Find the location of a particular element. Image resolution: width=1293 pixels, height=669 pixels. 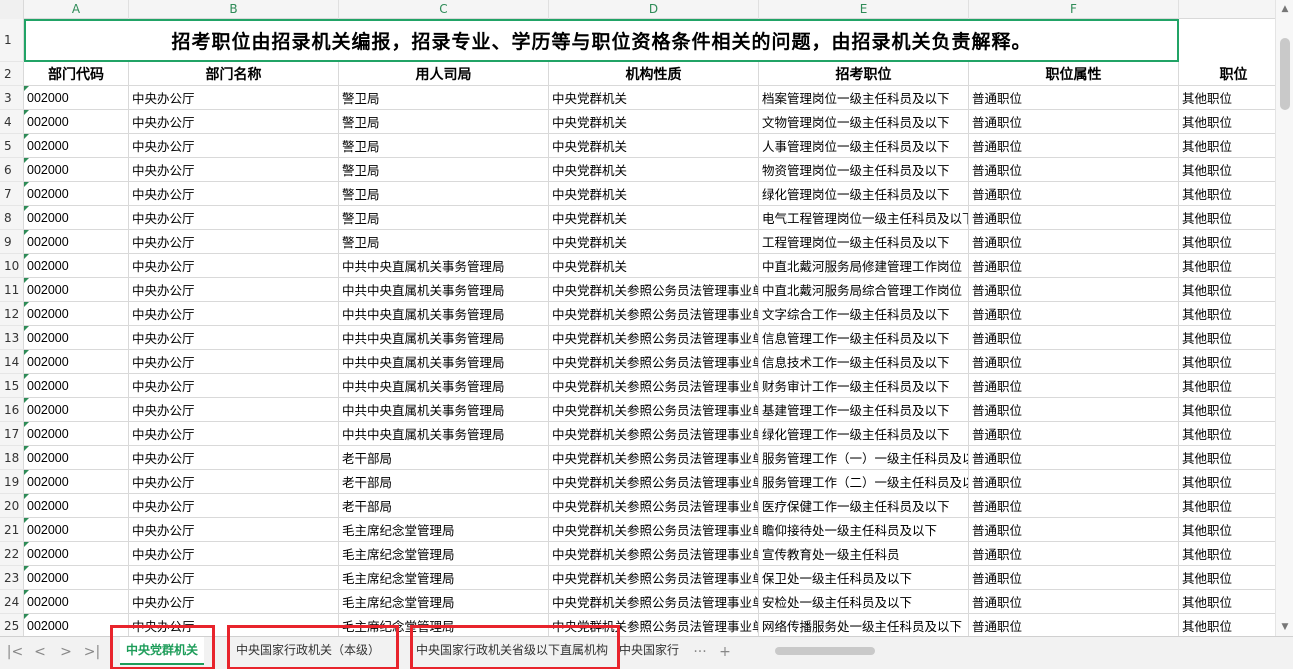

column-title-cell: 机构性质 is located at coordinates (654, 74).